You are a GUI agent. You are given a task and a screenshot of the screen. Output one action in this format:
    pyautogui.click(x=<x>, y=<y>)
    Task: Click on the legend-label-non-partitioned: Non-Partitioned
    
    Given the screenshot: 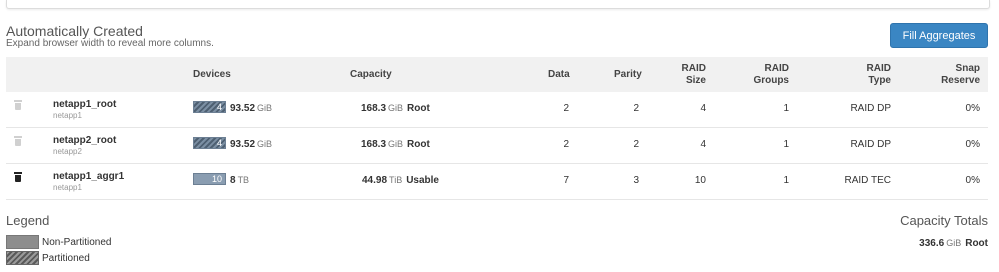 What is the action you would take?
    pyautogui.click(x=77, y=242)
    